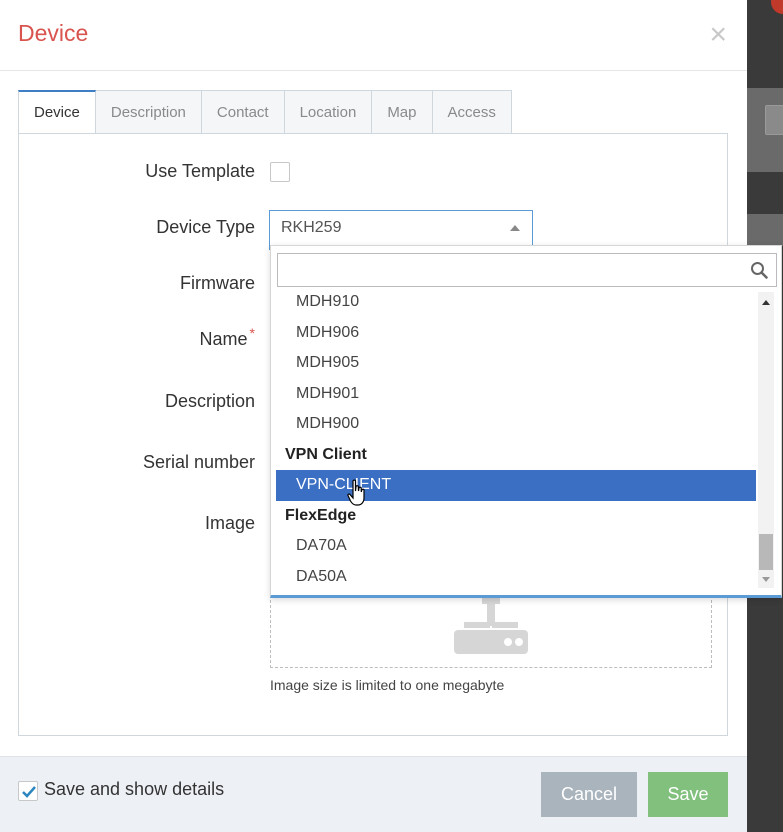  Describe the element at coordinates (243, 112) in the screenshot. I see `tab-contact: Contact` at that location.